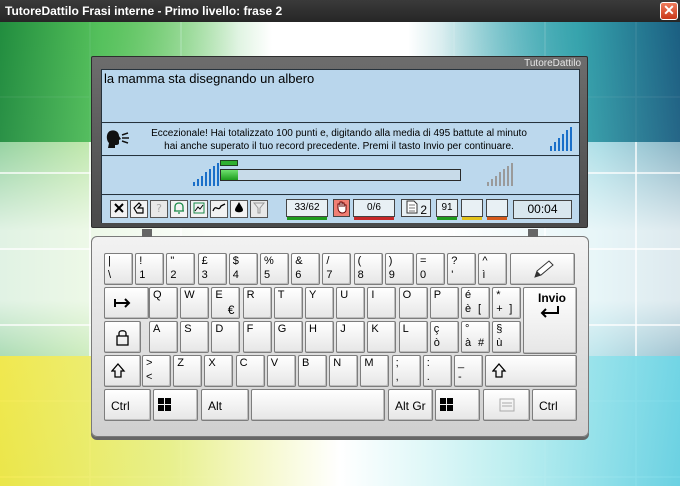 Image resolution: width=680 pixels, height=486 pixels. I want to click on hint-button, so click(139, 209).